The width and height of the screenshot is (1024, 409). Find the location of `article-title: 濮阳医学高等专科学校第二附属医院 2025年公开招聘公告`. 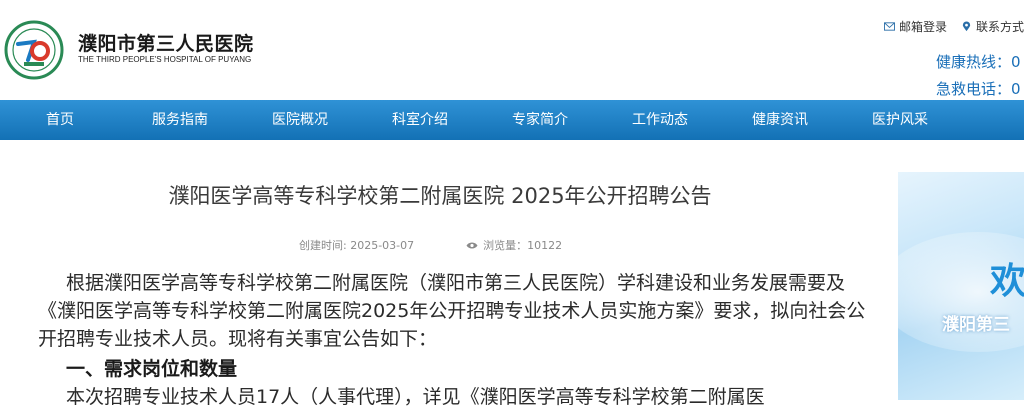

article-title: 濮阳医学高等专科学校第二附属医院 2025年公开招聘公告 is located at coordinates (440, 196).